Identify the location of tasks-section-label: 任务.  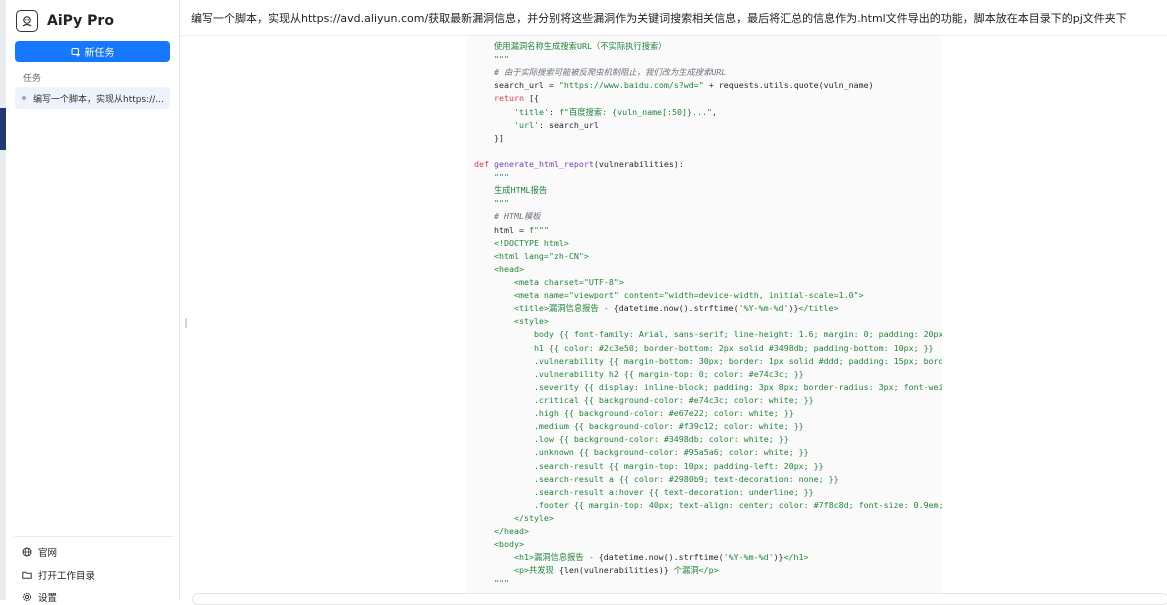
(32, 79).